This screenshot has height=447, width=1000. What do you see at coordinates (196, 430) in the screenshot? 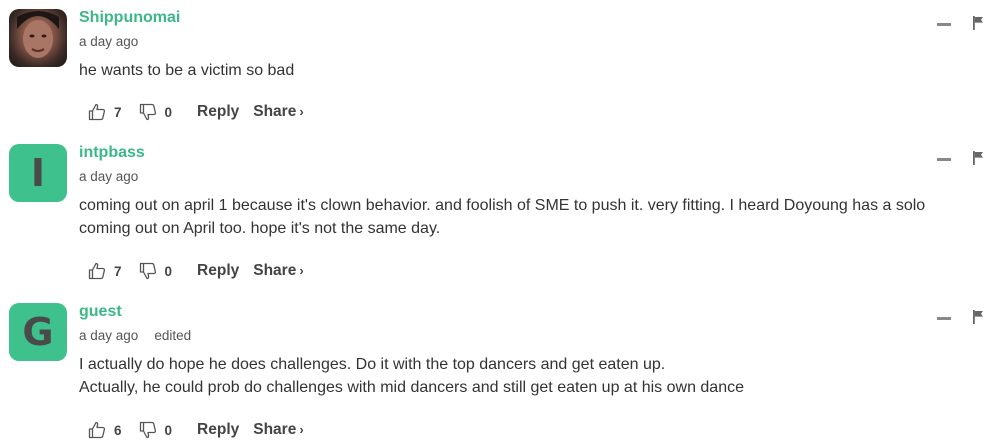
I see `comment-actions: 6 0 Reply Share ›` at bounding box center [196, 430].